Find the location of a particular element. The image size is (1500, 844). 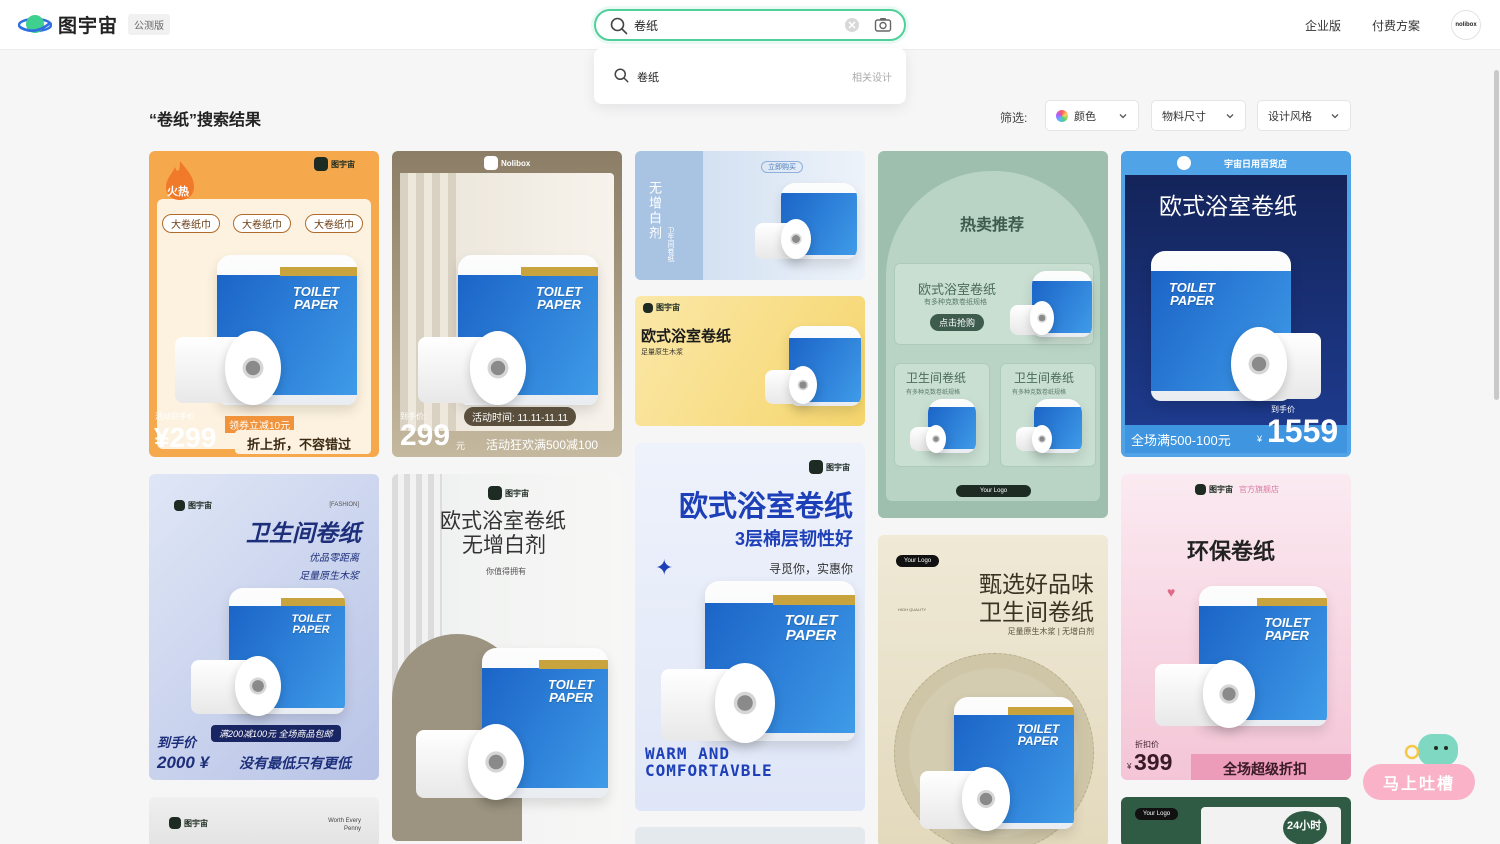

tag-chip: 大卷纸巾 is located at coordinates (262, 223).